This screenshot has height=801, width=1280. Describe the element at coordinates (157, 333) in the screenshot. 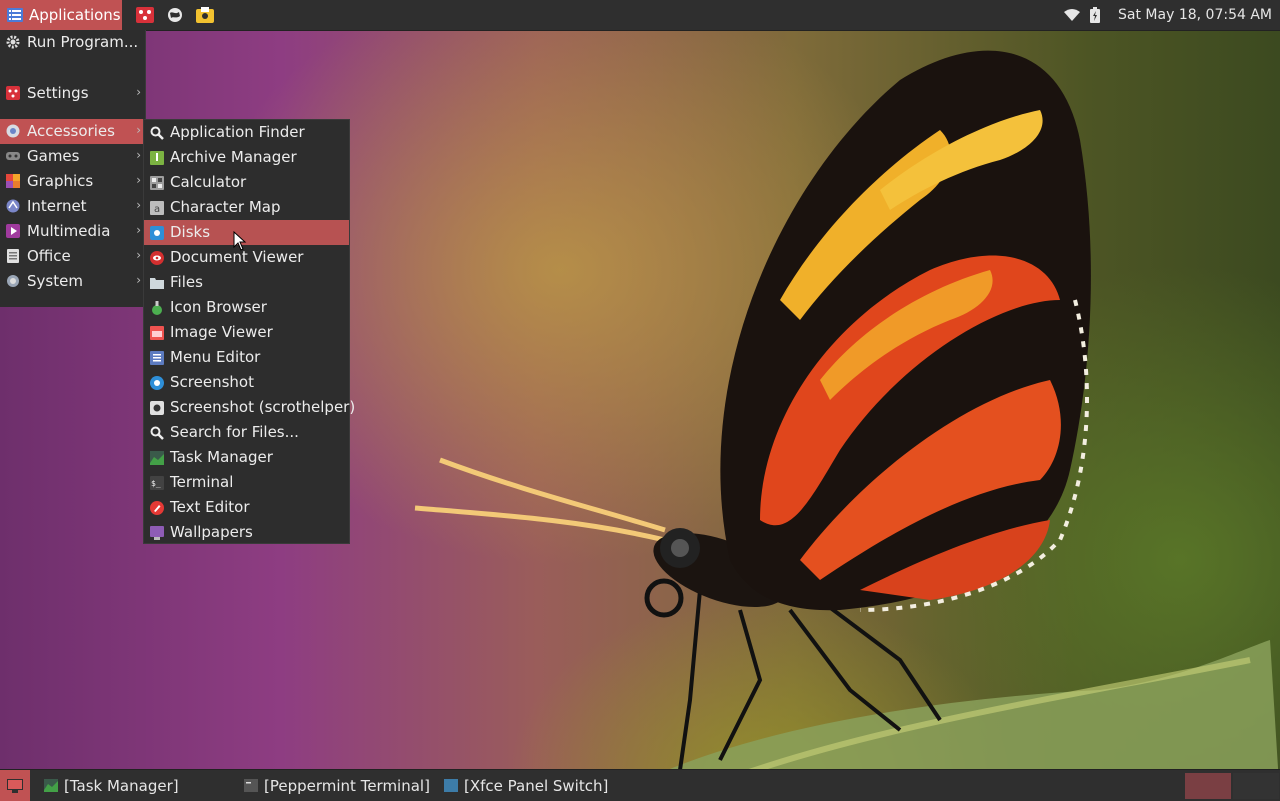

I see `image-viewer-icon` at that location.